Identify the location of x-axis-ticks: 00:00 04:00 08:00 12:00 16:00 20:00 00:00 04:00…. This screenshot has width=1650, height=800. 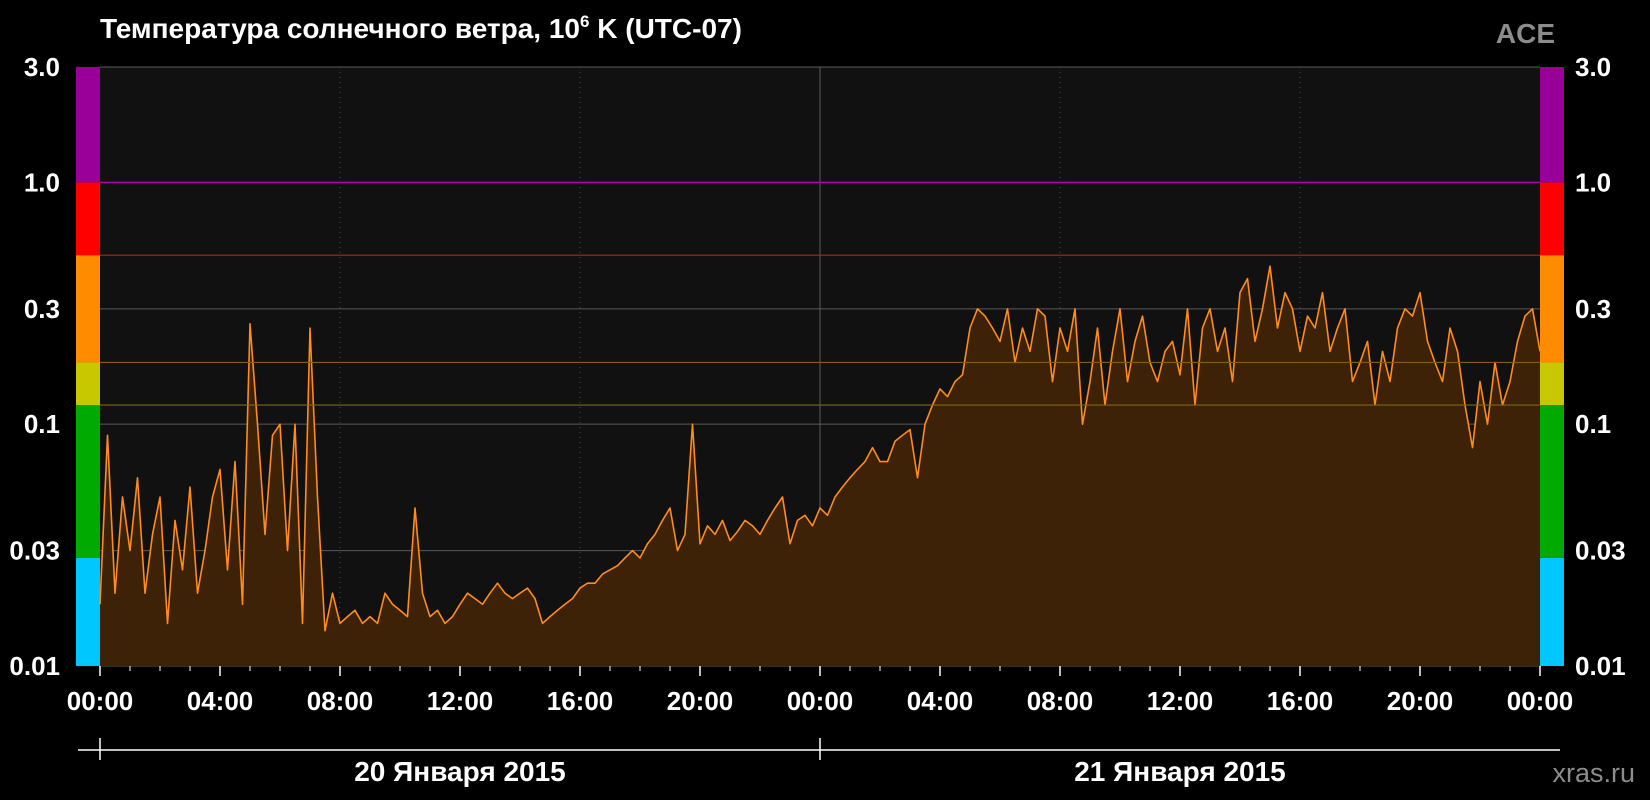
(820, 691).